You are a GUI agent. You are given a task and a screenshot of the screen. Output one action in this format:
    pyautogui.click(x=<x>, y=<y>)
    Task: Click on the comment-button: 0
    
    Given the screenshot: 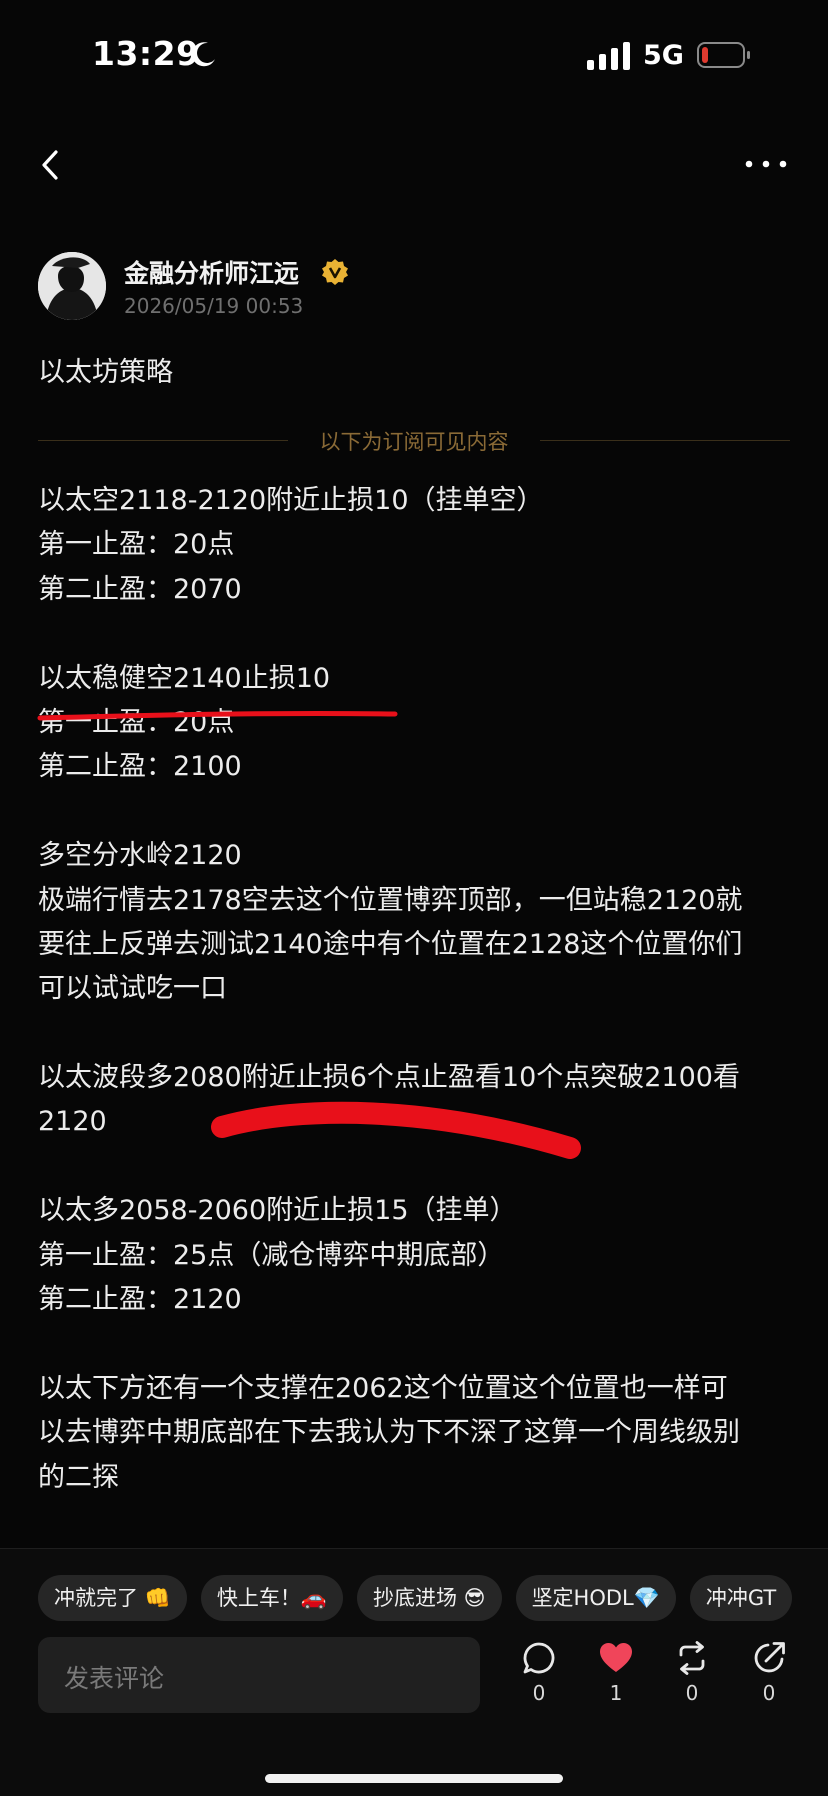 What is the action you would take?
    pyautogui.click(x=539, y=1673)
    